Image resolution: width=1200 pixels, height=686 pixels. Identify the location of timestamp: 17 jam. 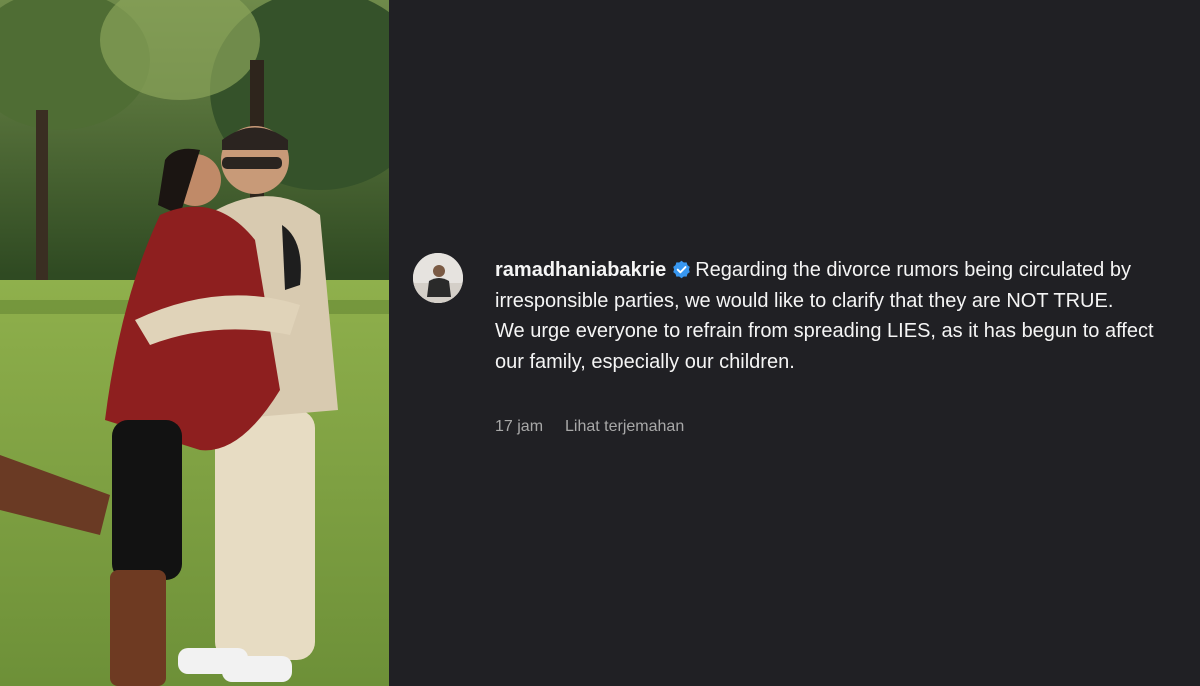
(519, 426).